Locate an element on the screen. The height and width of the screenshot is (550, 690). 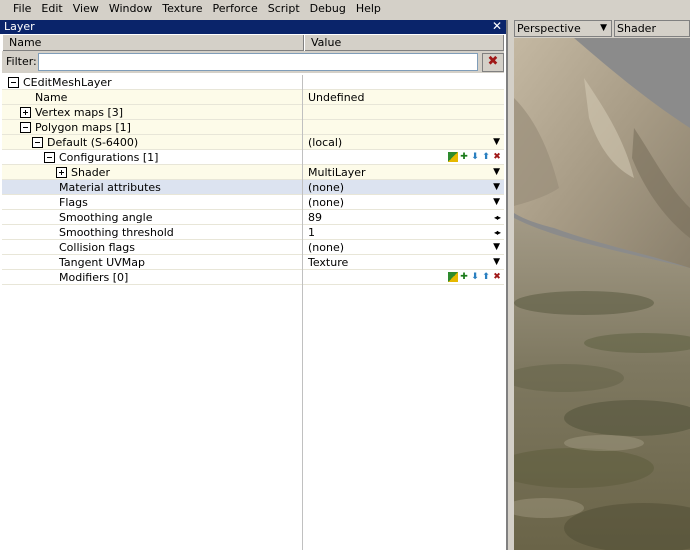
menu-script: Script is located at coordinates (284, 9).